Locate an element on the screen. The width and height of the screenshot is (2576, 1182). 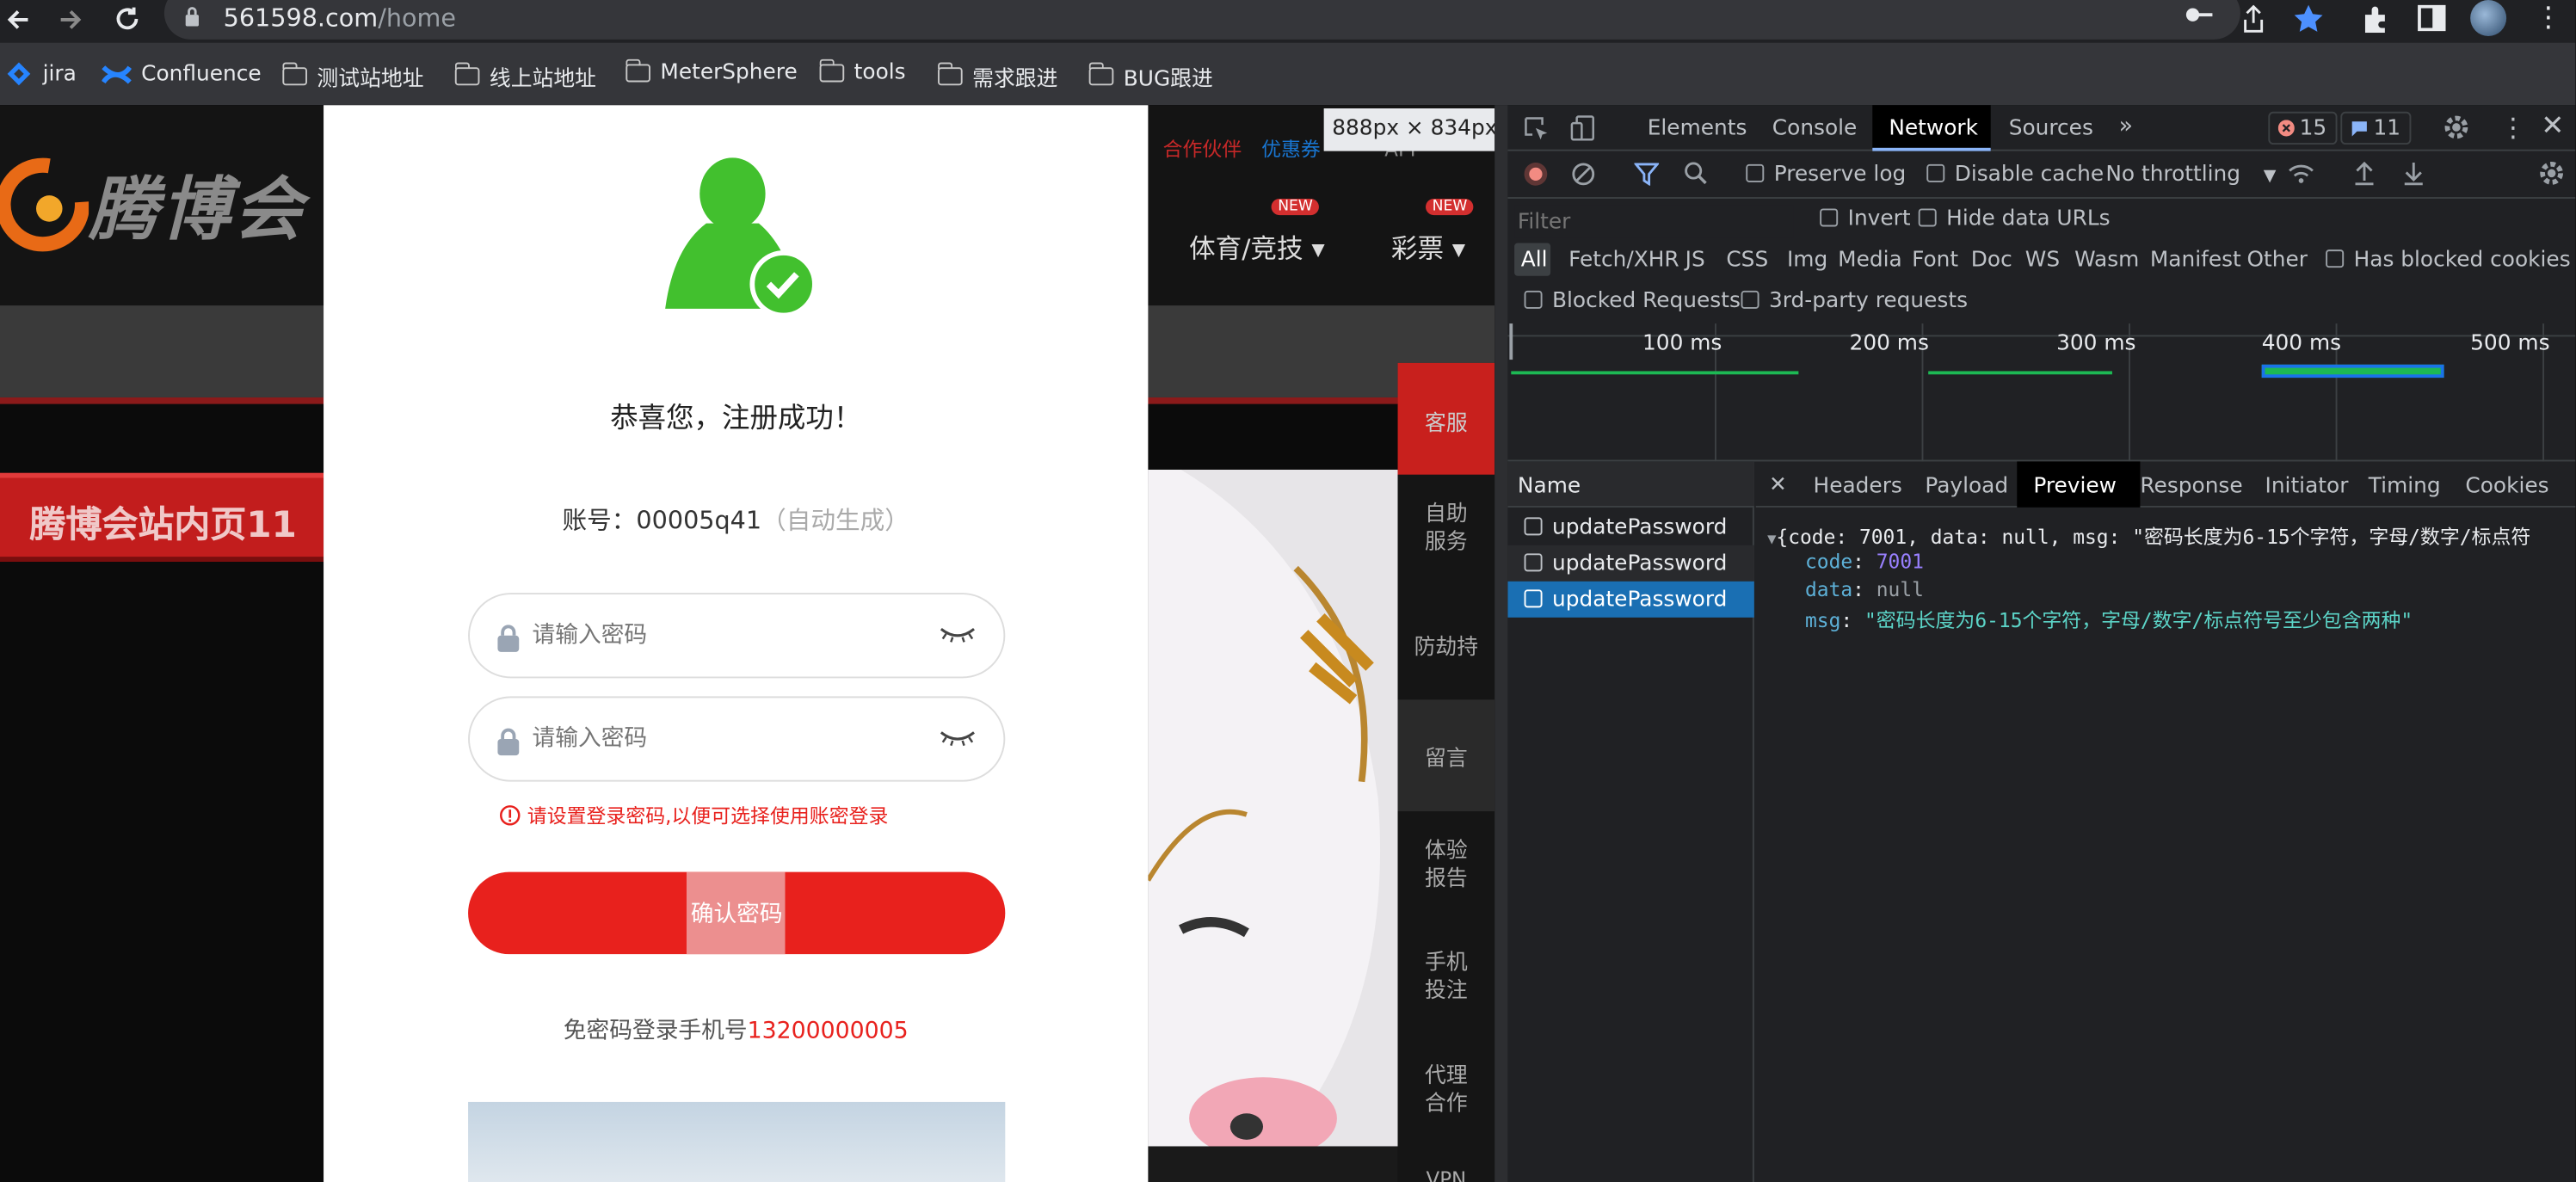
confirm-password-field is located at coordinates (737, 739).